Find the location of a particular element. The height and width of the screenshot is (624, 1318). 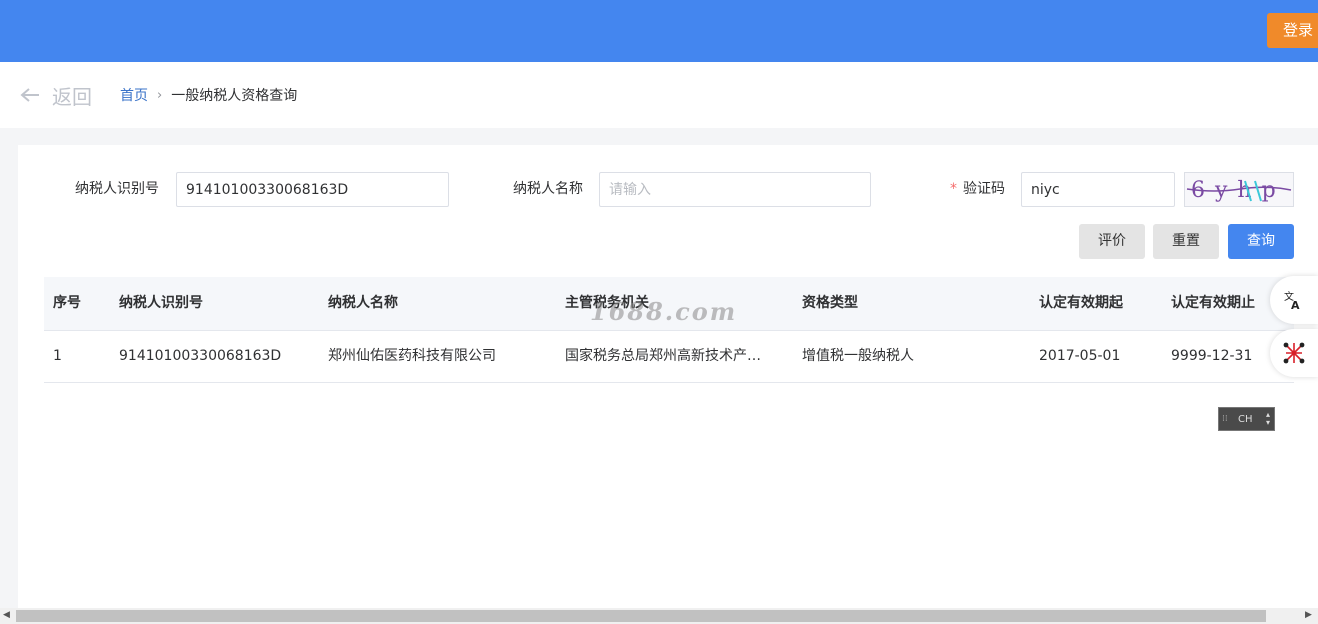

cell-taxpayer-id: 91410100330068163D is located at coordinates (200, 356).